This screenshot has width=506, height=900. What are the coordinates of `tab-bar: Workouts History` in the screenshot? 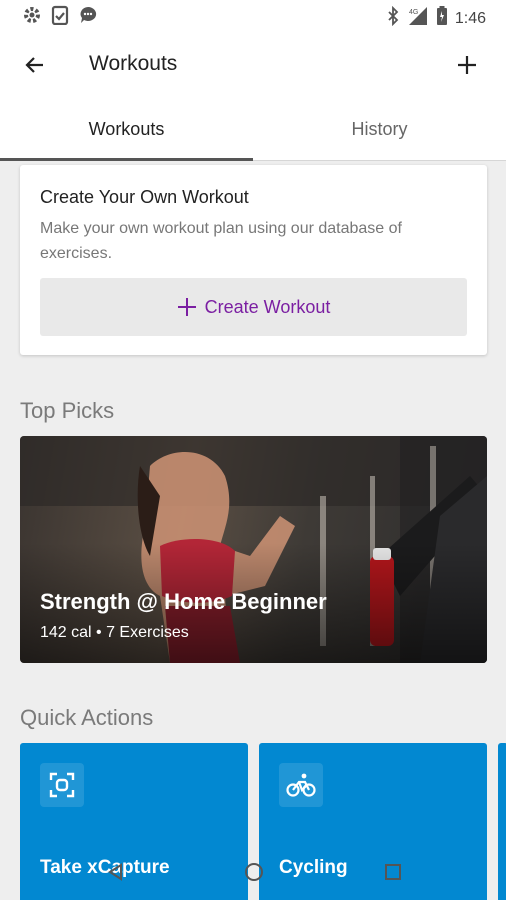 It's located at (253, 132).